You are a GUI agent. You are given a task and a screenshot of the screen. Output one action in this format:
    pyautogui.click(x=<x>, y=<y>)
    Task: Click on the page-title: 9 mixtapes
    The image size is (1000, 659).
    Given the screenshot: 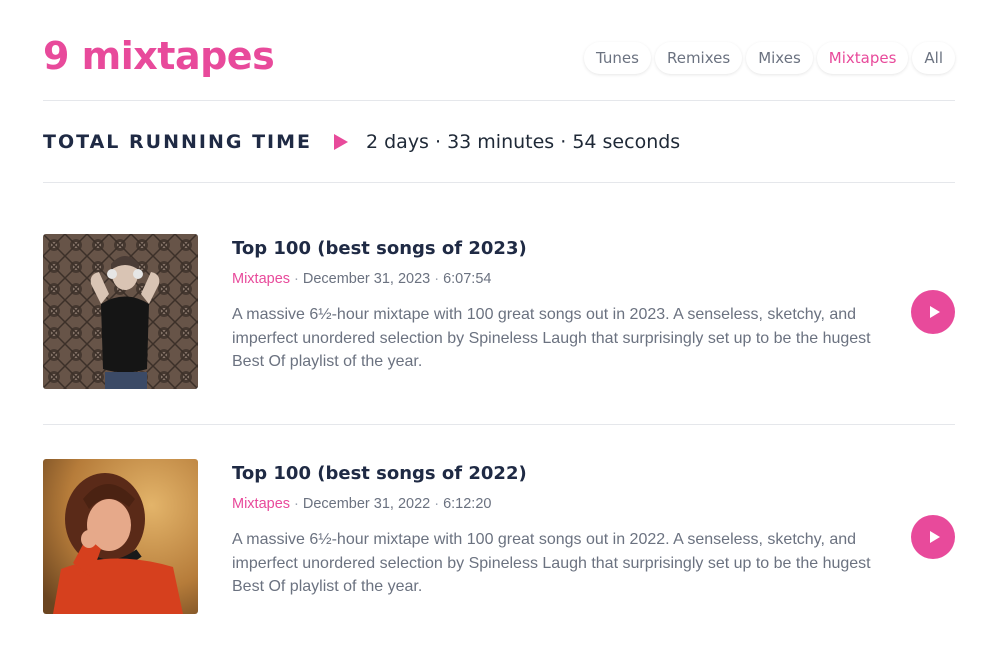 What is the action you would take?
    pyautogui.click(x=159, y=56)
    